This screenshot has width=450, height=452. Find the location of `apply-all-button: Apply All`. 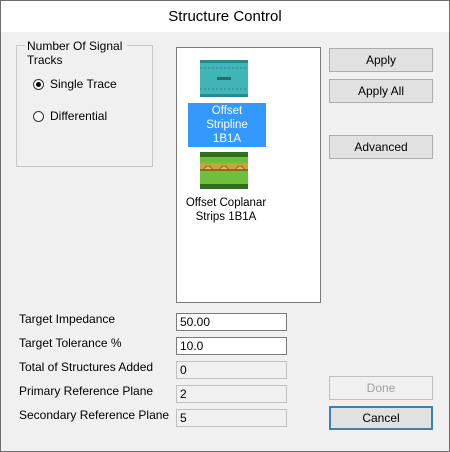

apply-all-button: Apply All is located at coordinates (381, 91).